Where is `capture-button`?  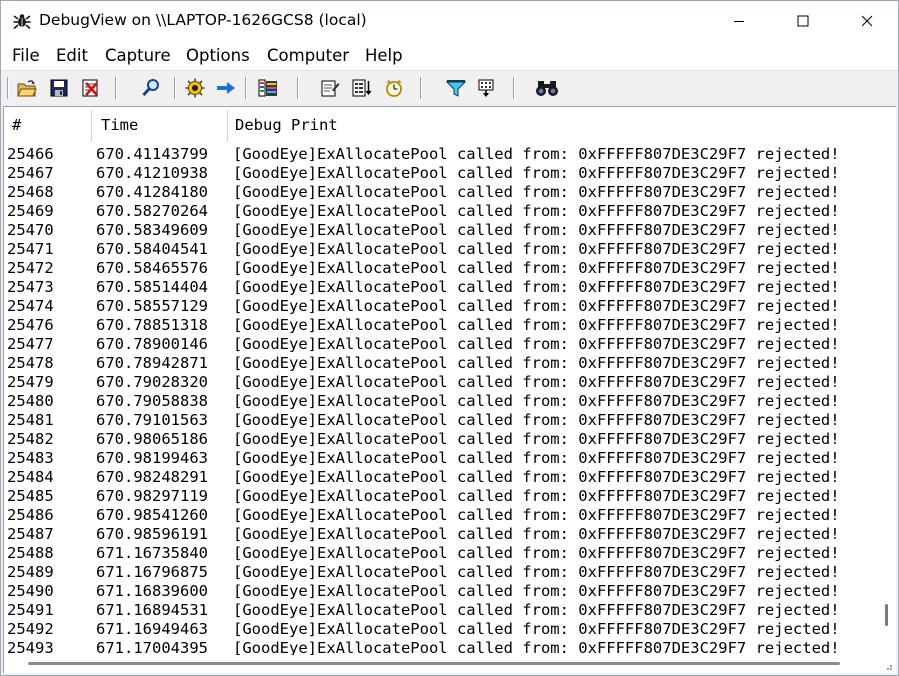
capture-button is located at coordinates (195, 88).